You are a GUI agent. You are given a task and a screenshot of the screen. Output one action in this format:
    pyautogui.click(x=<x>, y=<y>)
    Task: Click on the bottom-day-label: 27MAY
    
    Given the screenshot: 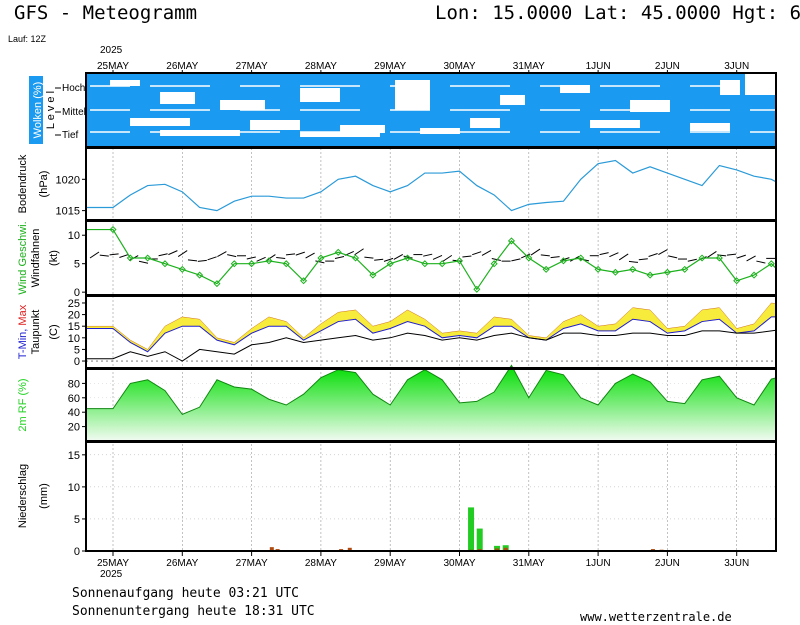 What is the action you would take?
    pyautogui.click(x=252, y=563)
    